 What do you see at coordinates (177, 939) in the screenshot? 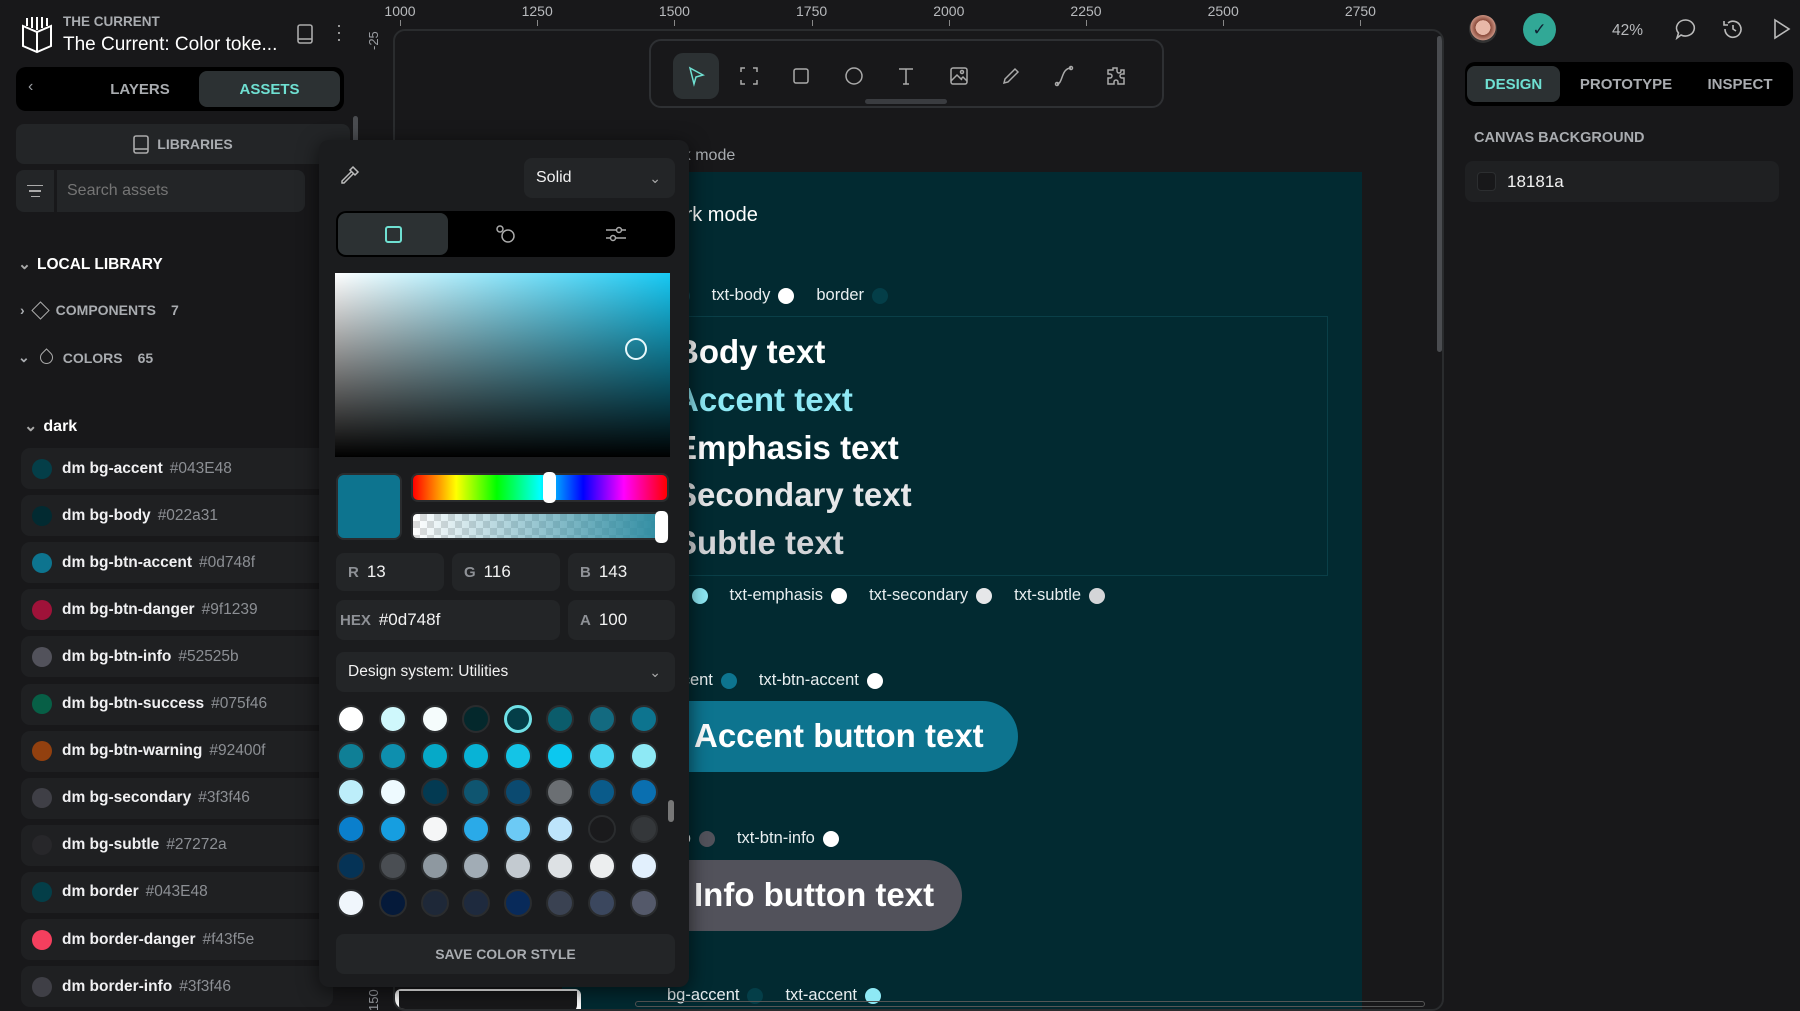
I see `color-style-item: dm border-danger #f43f5e` at bounding box center [177, 939].